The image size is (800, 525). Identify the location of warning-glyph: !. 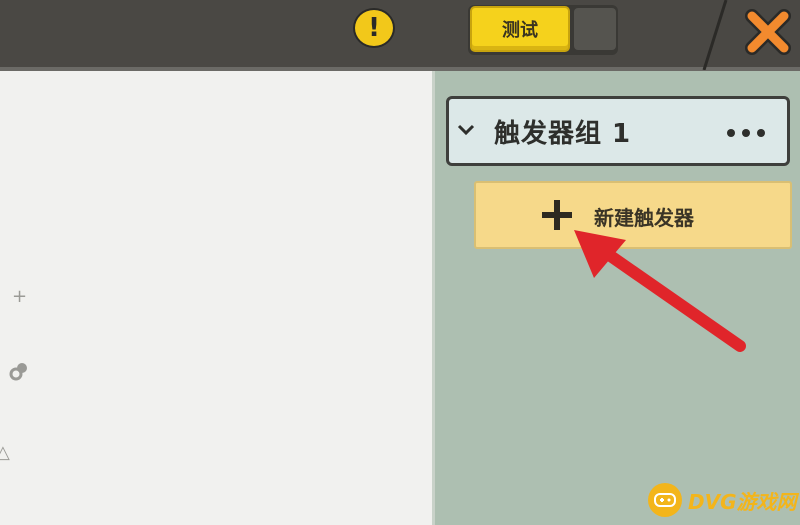
(374, 28).